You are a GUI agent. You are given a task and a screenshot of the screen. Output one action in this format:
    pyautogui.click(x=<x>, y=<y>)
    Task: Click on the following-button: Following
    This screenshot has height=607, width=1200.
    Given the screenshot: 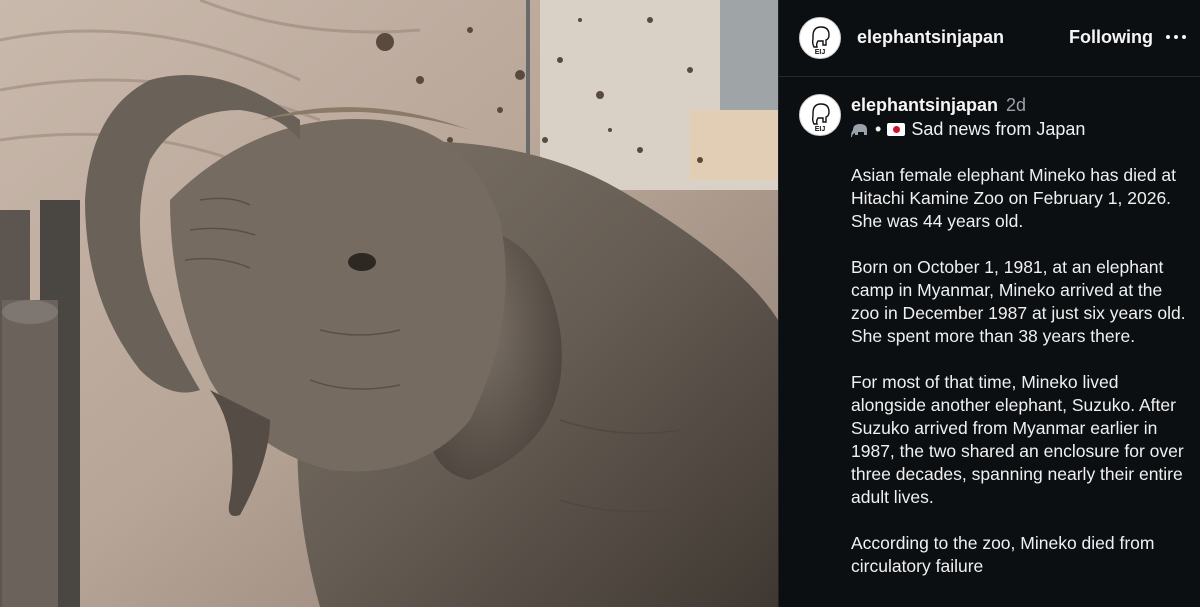 What is the action you would take?
    pyautogui.click(x=1111, y=37)
    